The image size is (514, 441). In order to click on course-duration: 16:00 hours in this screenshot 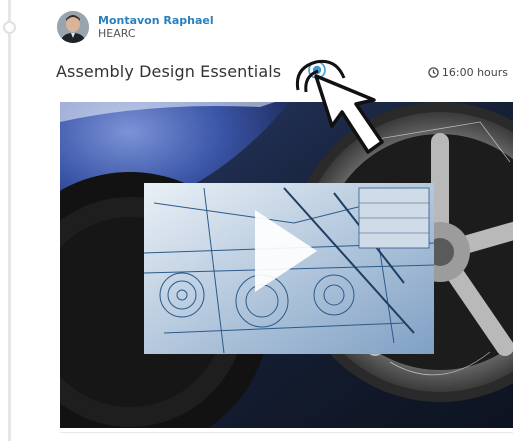, I will do `click(468, 72)`.